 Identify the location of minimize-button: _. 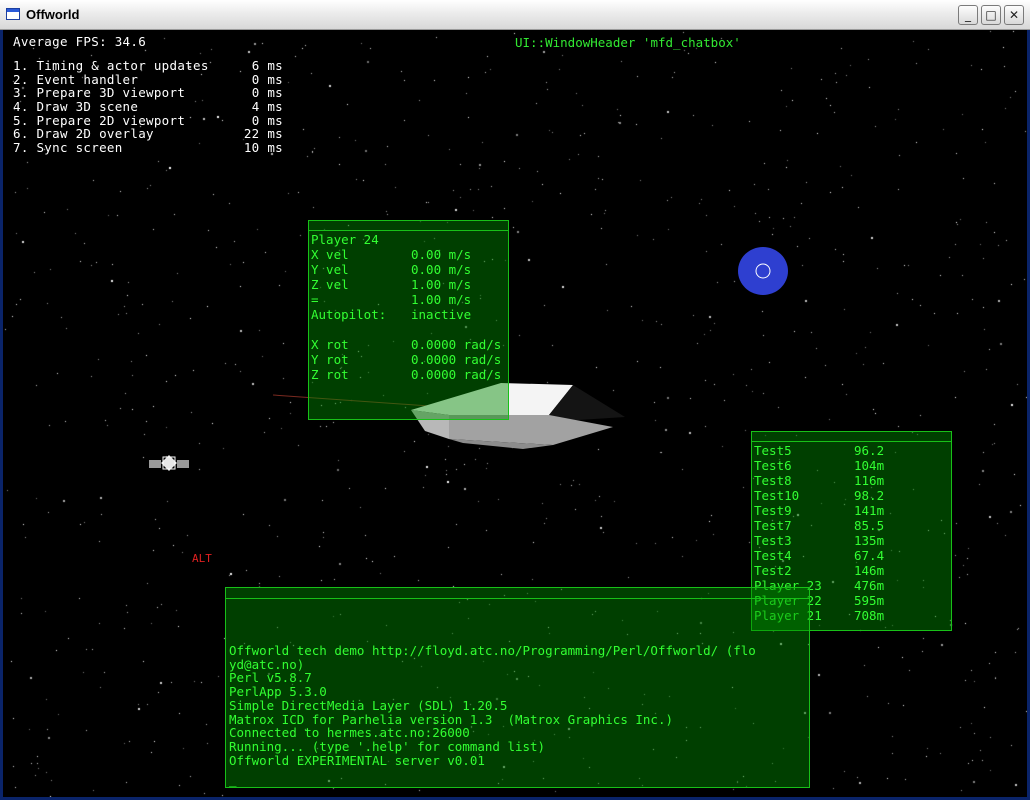
(968, 15).